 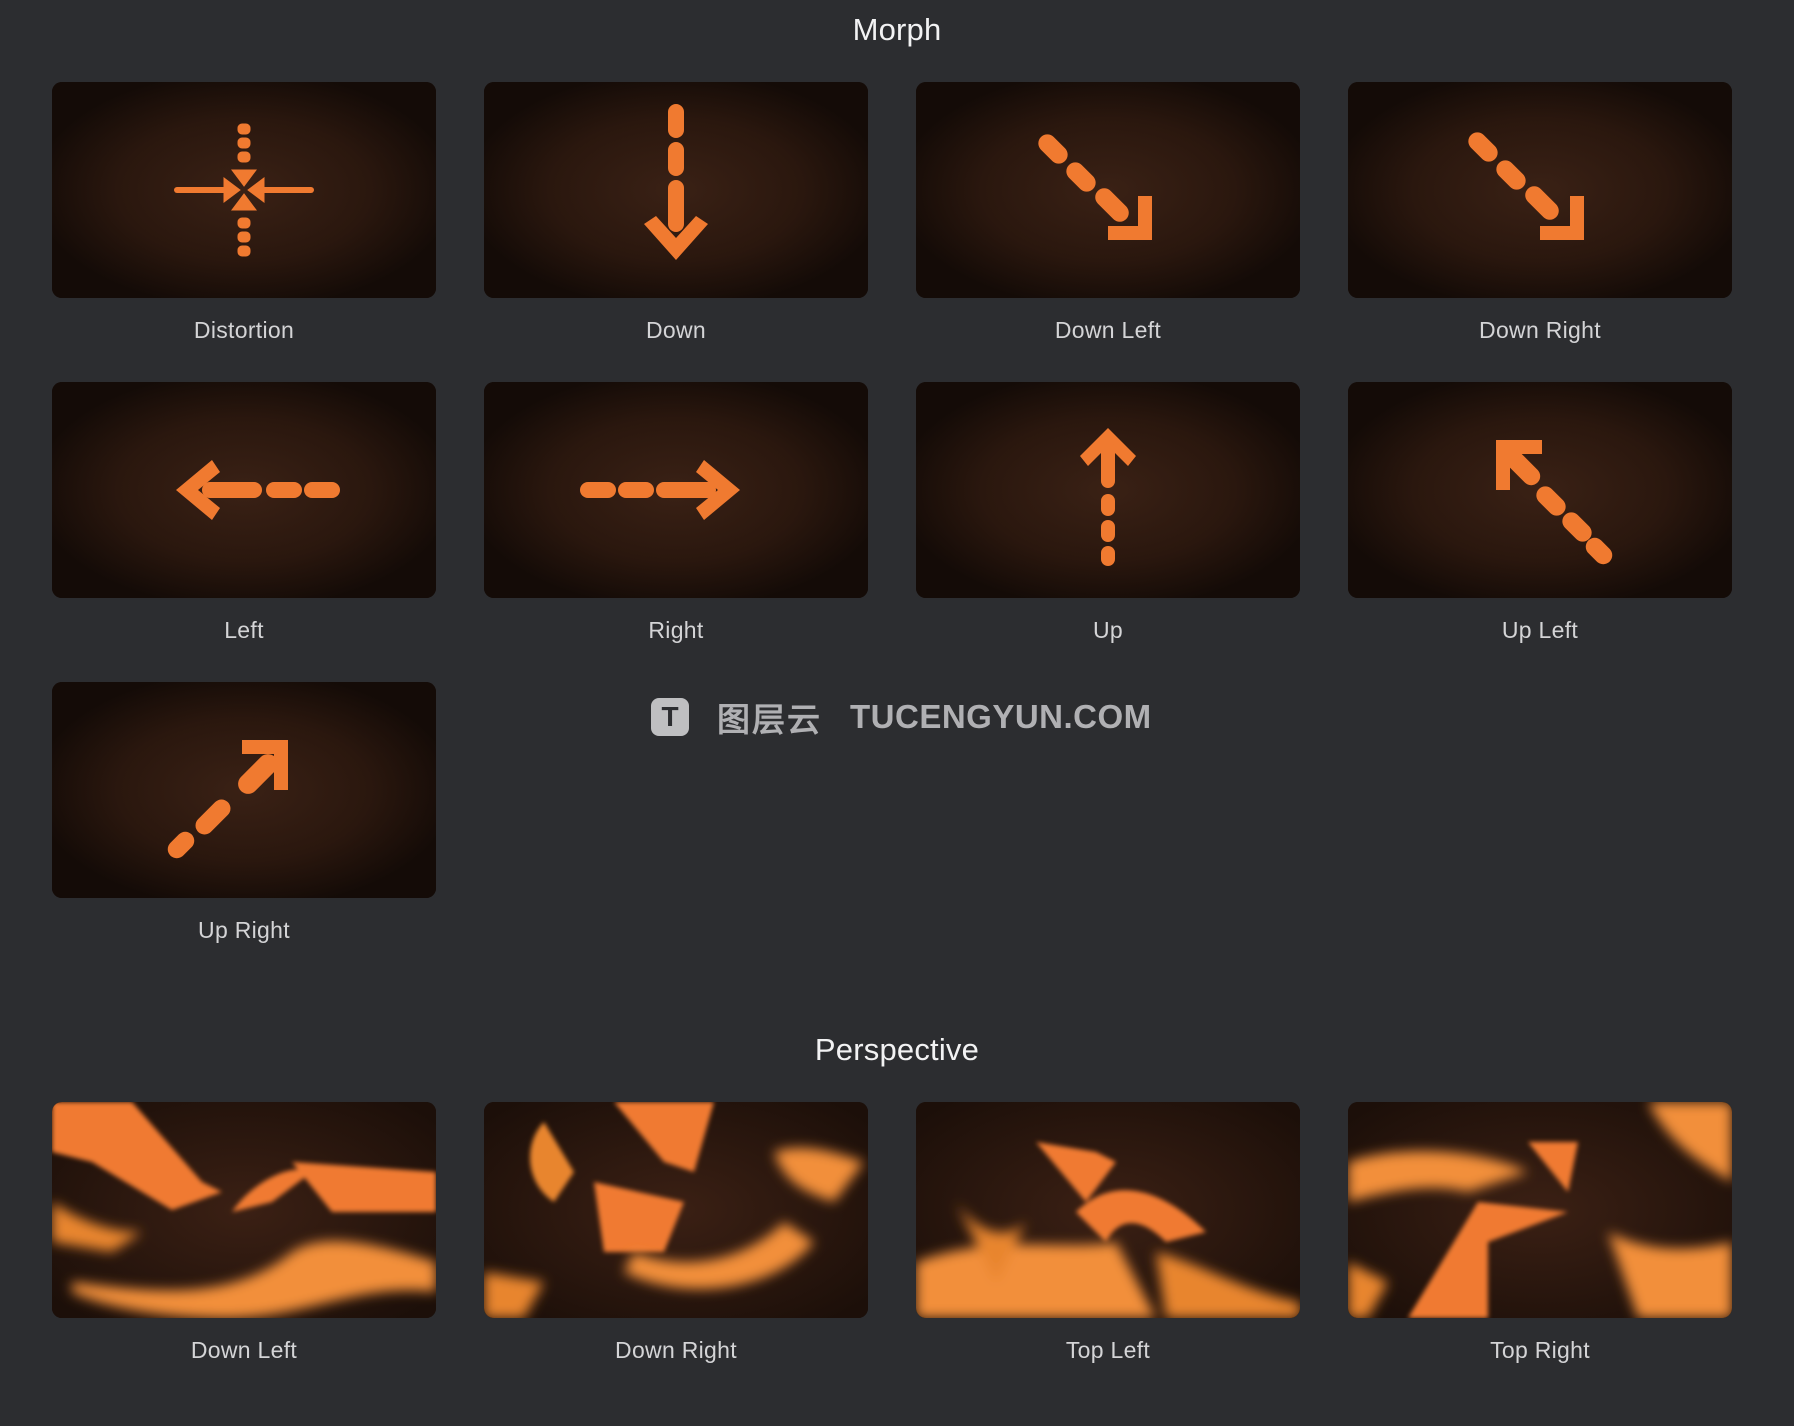 I want to click on perspective-tile-down-right: Down Right, so click(x=676, y=1233).